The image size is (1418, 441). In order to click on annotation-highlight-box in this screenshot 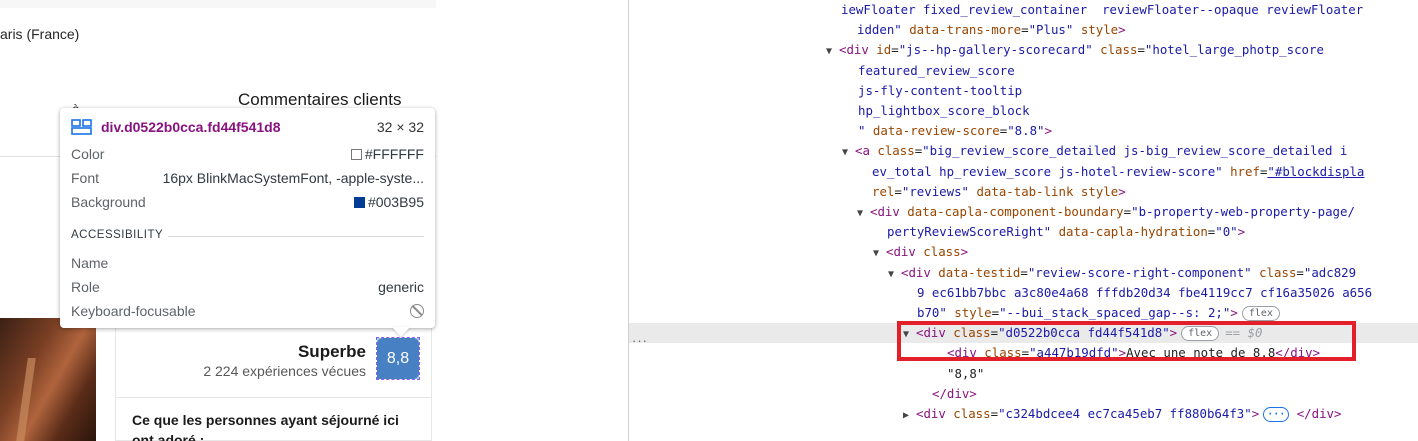, I will do `click(1126, 341)`.